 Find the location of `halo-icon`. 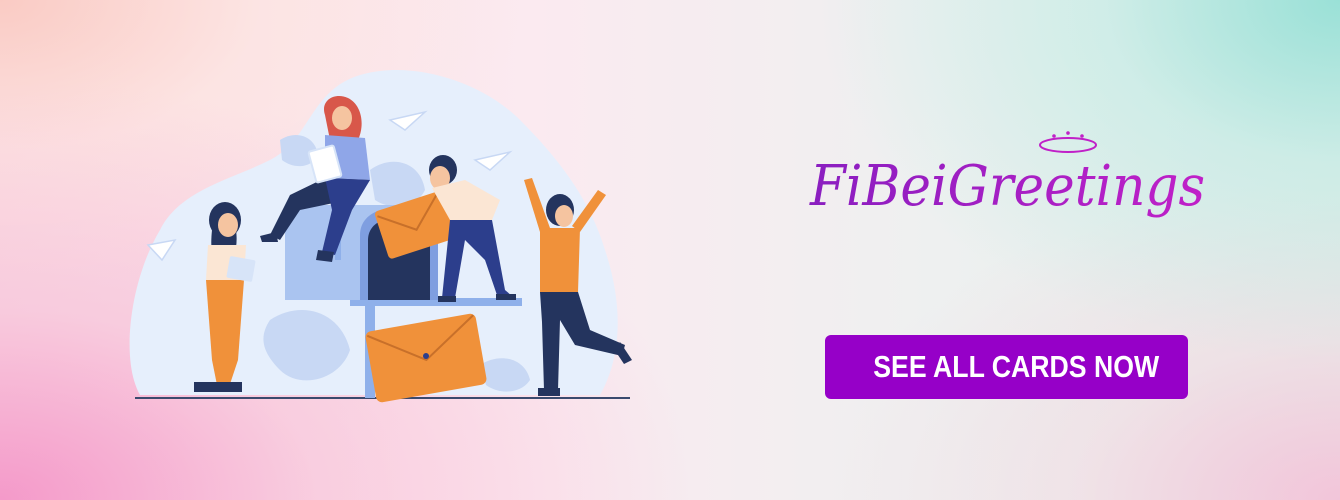

halo-icon is located at coordinates (1068, 145).